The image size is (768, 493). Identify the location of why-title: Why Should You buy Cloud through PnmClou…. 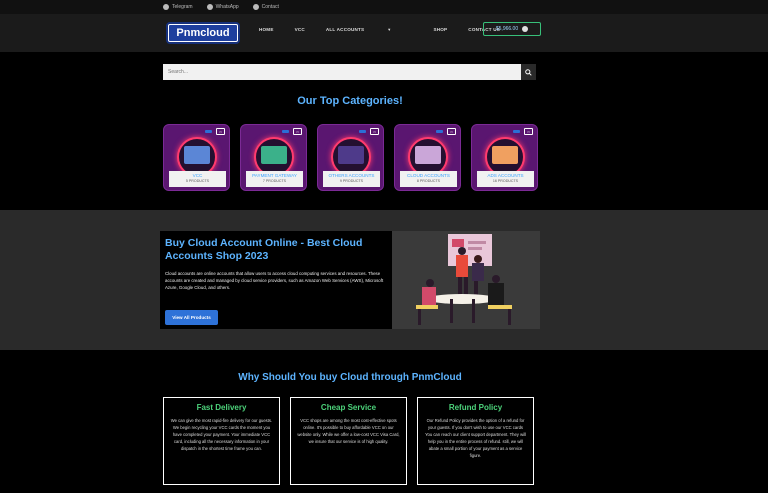
(350, 377).